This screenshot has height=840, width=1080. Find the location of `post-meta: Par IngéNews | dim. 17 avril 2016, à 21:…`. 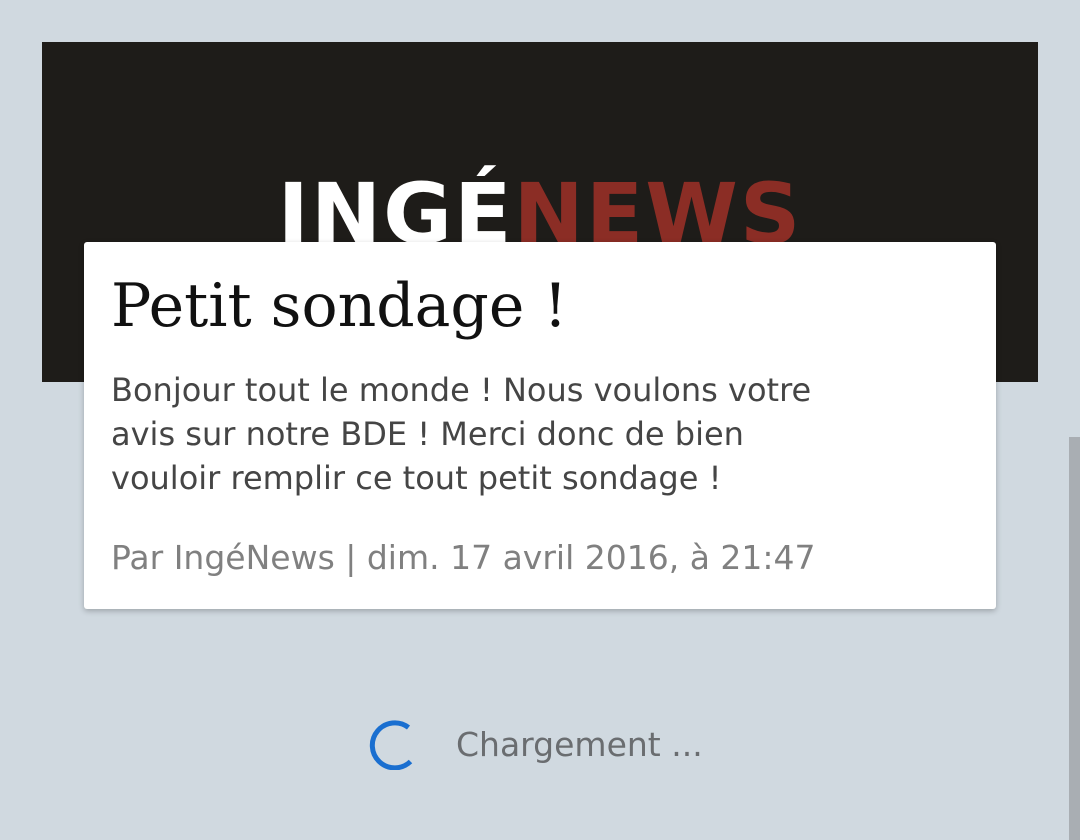

post-meta: Par IngéNews | dim. 17 avril 2016, à 21:… is located at coordinates (463, 557).